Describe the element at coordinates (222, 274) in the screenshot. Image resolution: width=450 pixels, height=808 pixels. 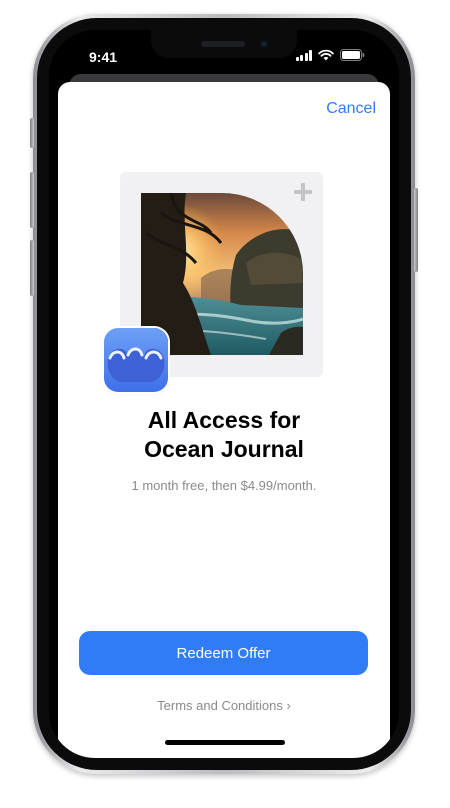
I see `coastal-sunset-photo` at that location.